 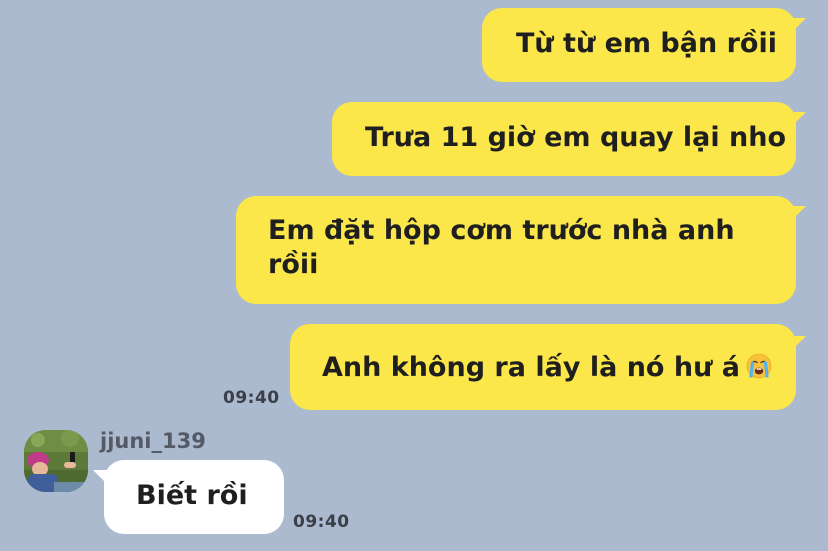 I want to click on message-text: Biết rồi, so click(x=192, y=495).